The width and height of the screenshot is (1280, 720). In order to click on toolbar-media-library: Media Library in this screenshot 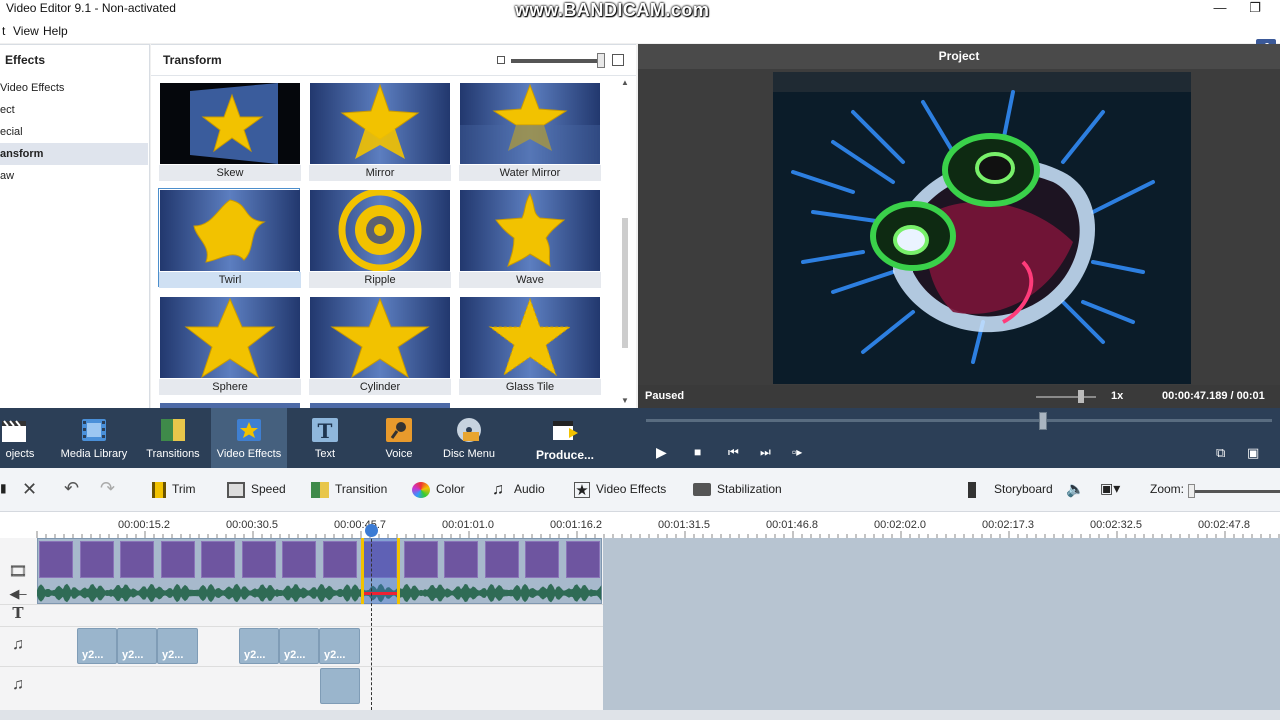, I will do `click(94, 438)`.